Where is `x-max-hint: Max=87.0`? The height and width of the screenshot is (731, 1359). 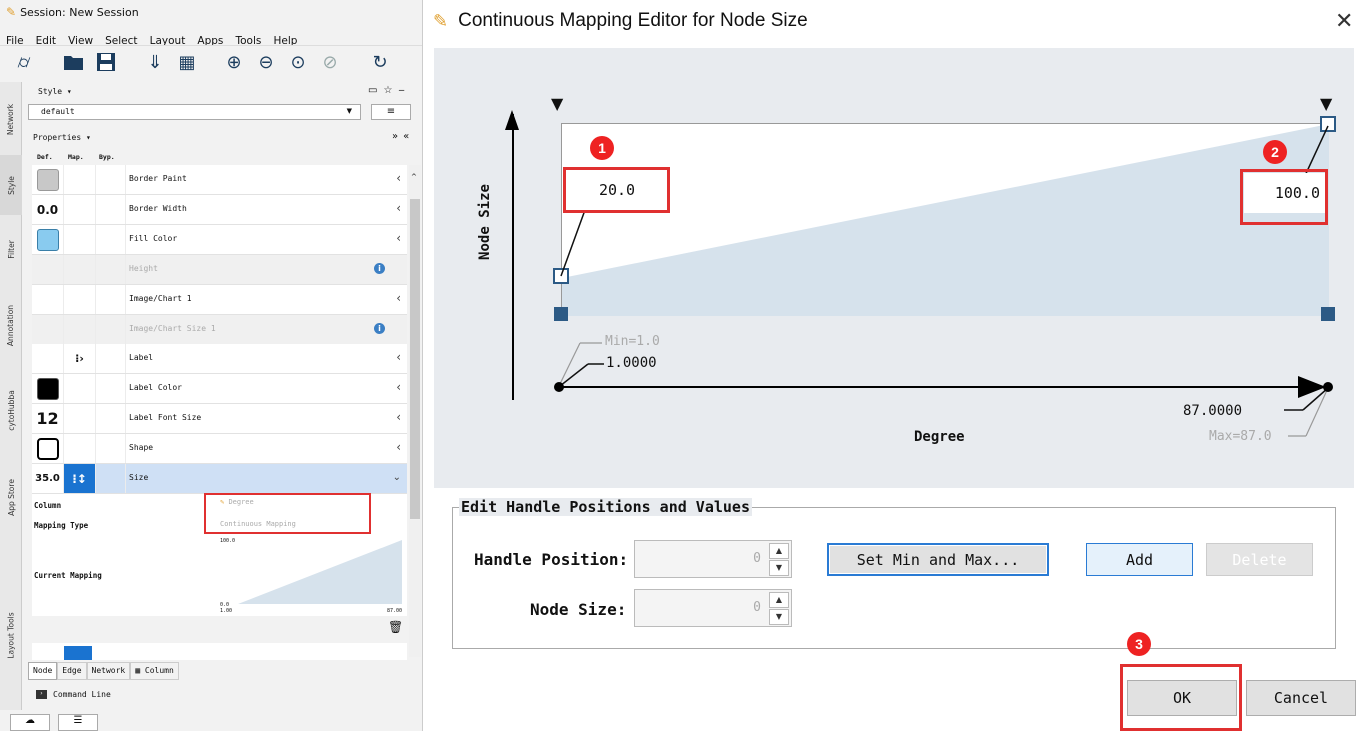 x-max-hint: Max=87.0 is located at coordinates (1240, 436).